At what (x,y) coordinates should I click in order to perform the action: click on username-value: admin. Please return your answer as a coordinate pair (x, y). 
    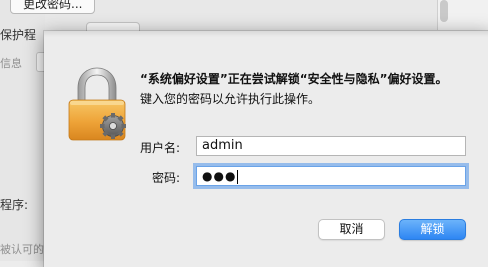
    Looking at the image, I should click on (222, 145).